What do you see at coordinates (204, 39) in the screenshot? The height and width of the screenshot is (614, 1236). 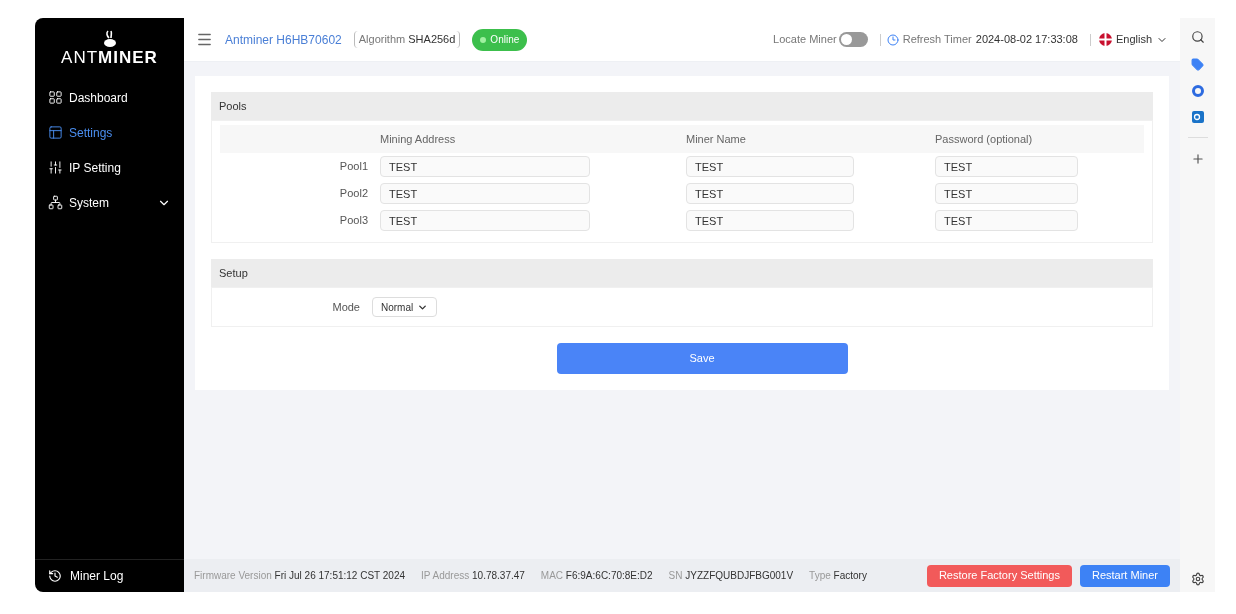 I see `menu-icon` at bounding box center [204, 39].